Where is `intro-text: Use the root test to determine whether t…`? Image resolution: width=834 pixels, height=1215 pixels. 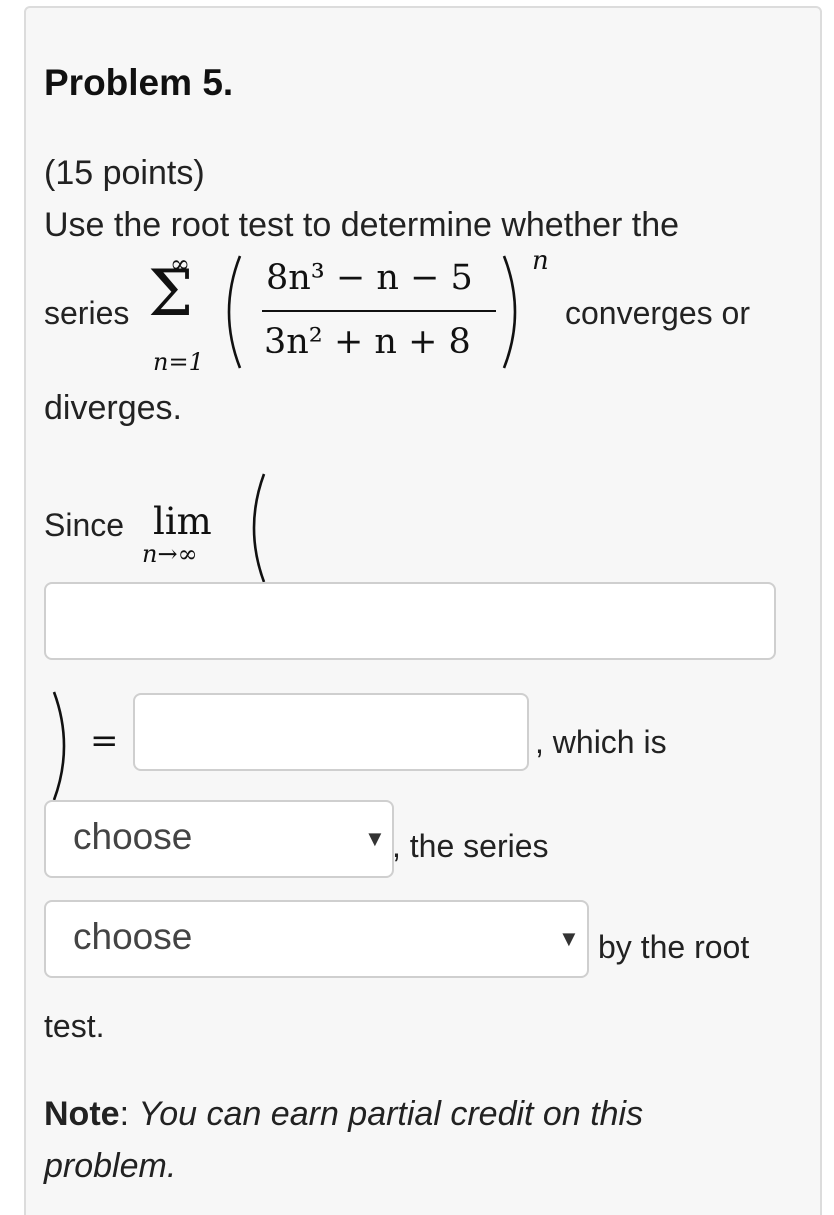 intro-text: Use the root test to determine whether t… is located at coordinates (362, 225).